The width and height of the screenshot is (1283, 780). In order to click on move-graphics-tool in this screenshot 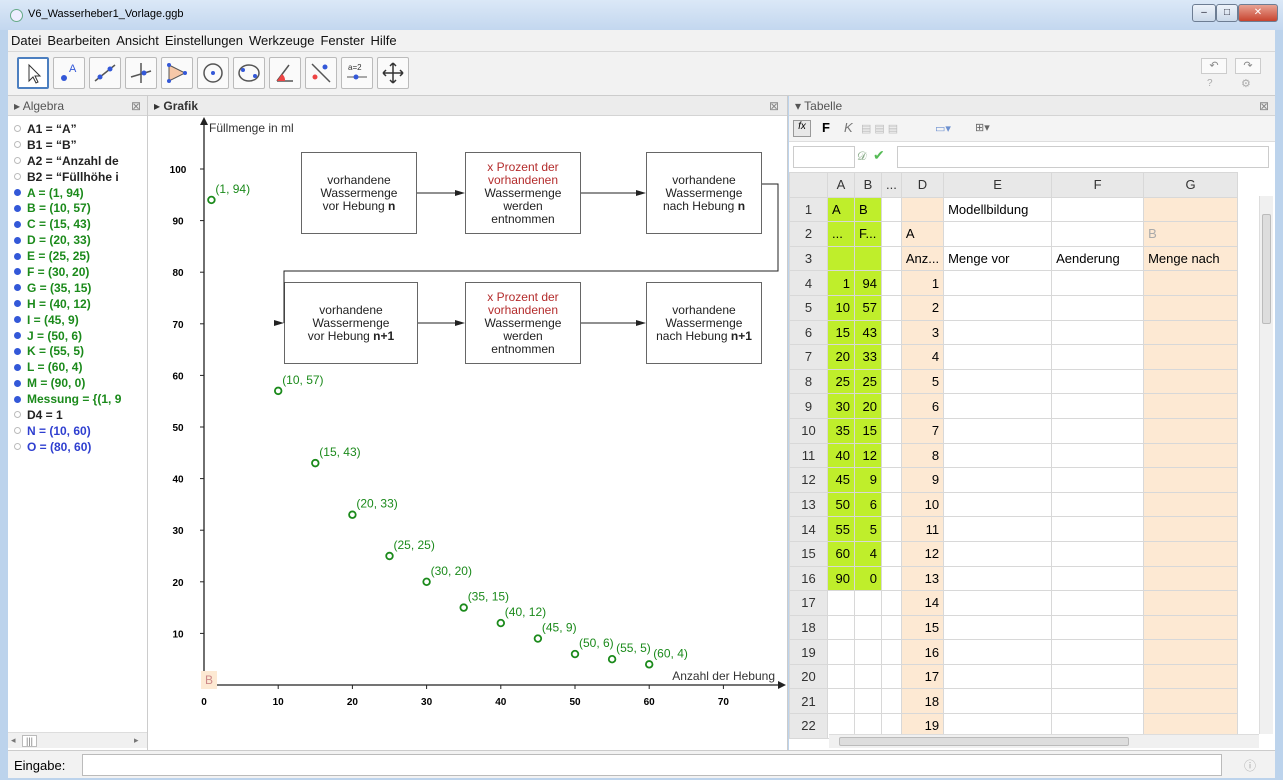, I will do `click(393, 73)`.